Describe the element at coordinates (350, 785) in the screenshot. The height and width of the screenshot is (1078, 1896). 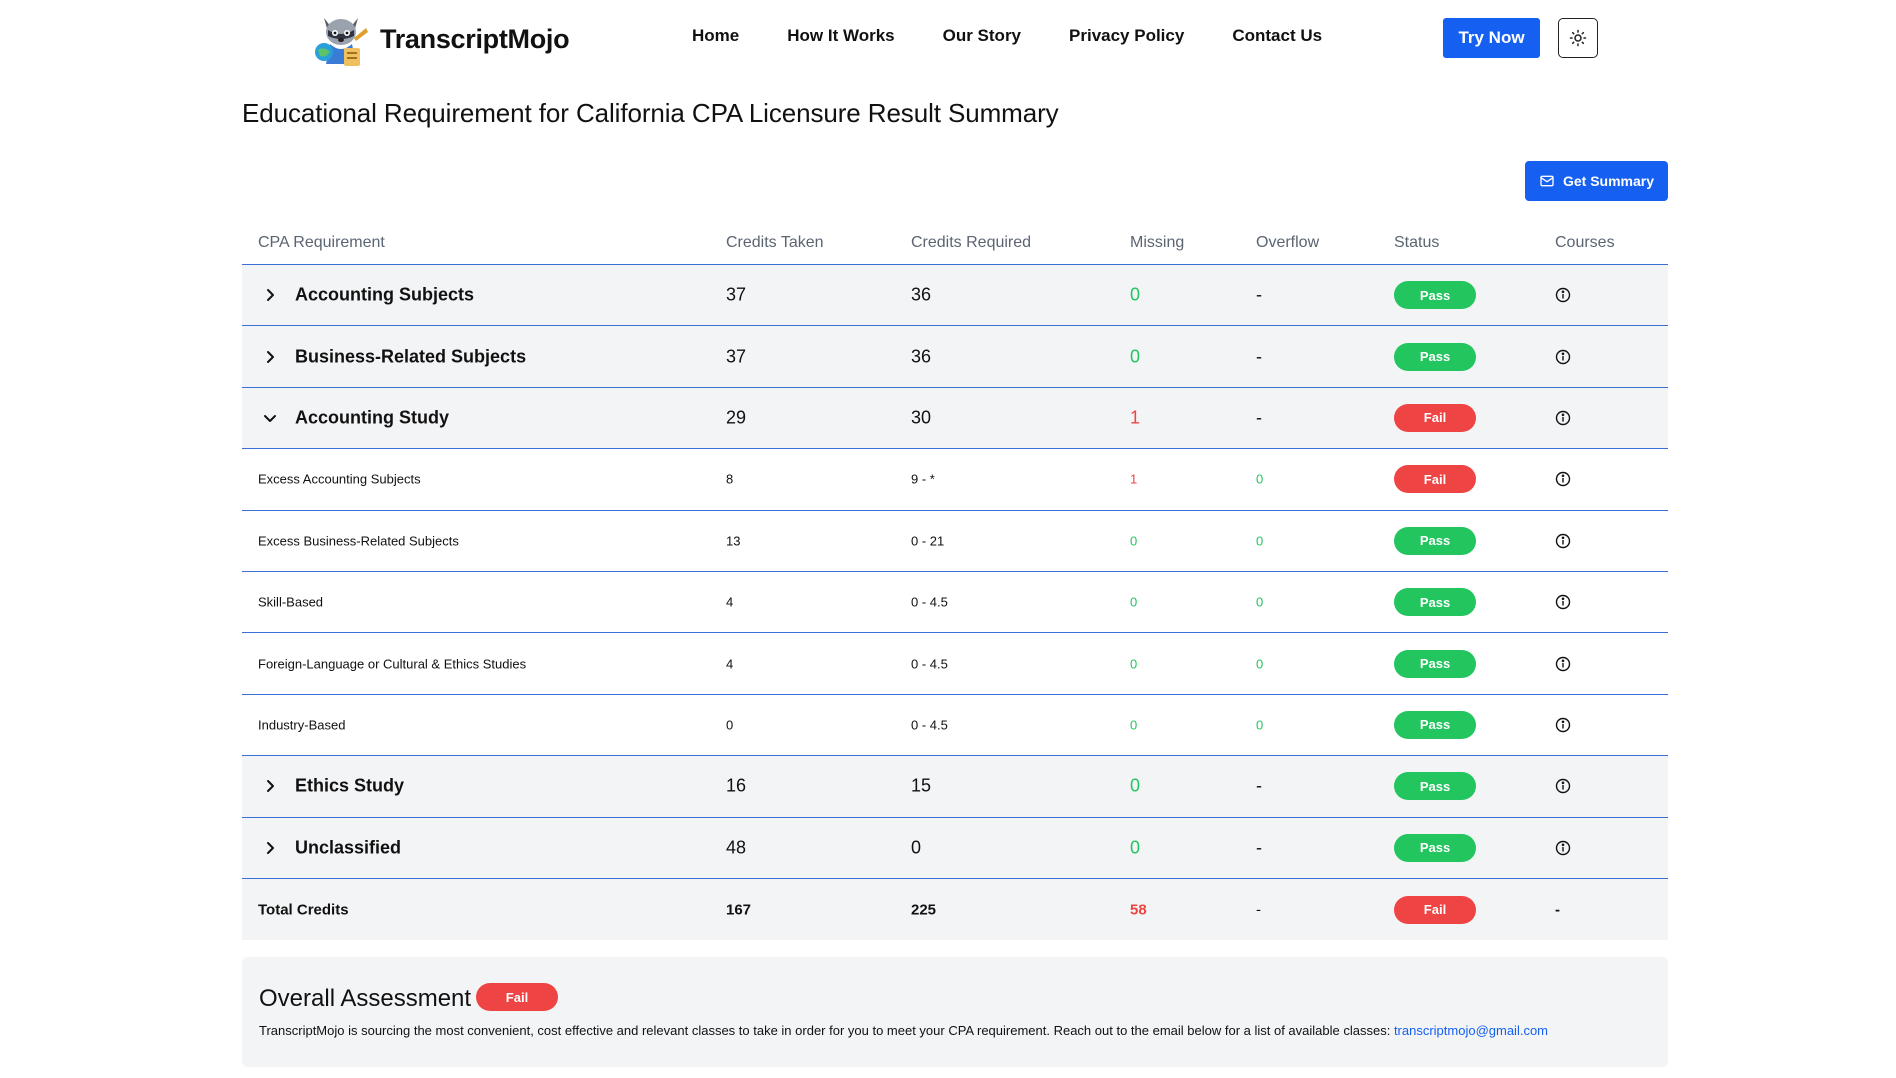
I see `requirement-name: Ethics Study` at that location.